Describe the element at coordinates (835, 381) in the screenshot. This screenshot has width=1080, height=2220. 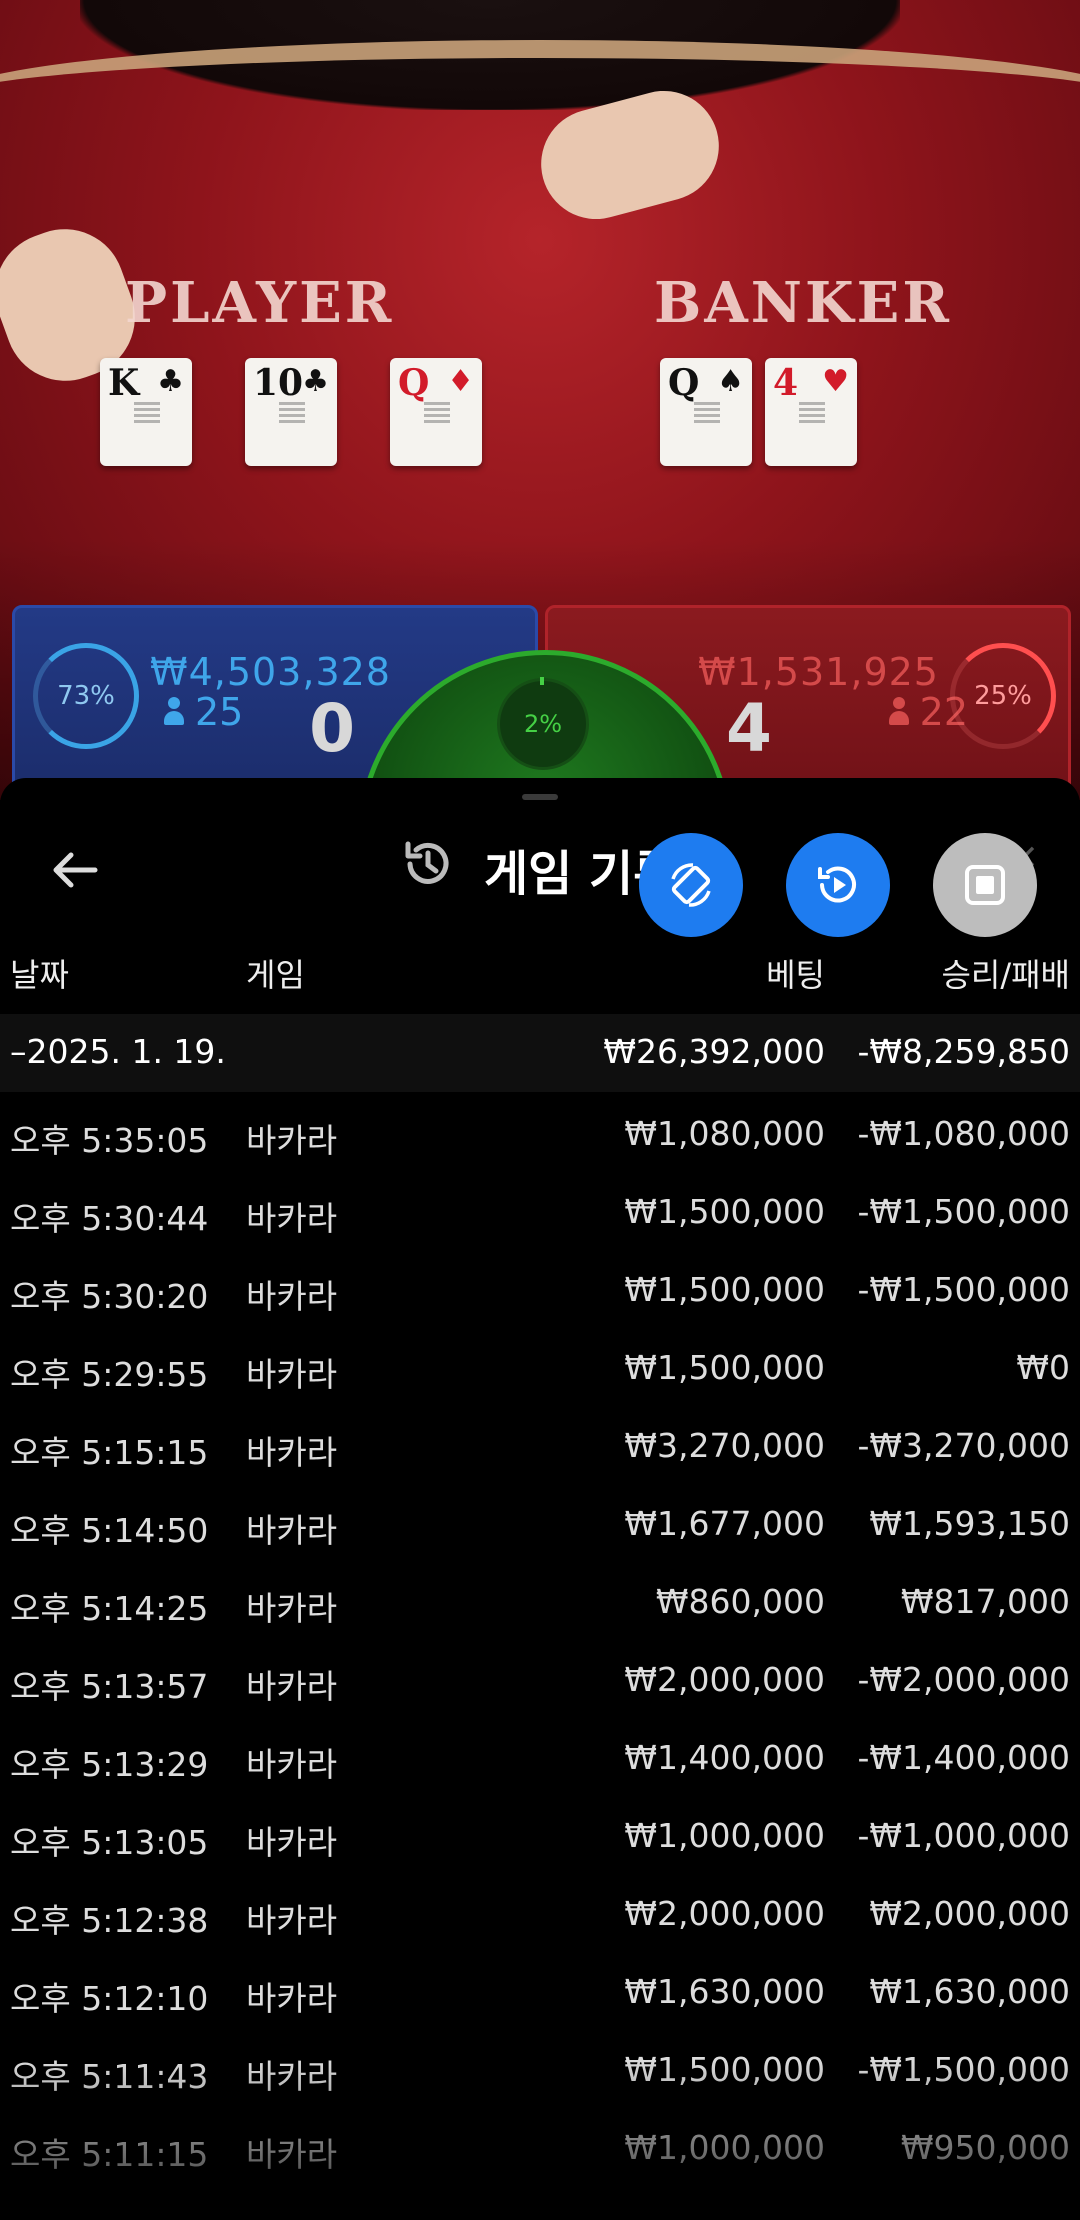
I see `card-suit: ♥` at that location.